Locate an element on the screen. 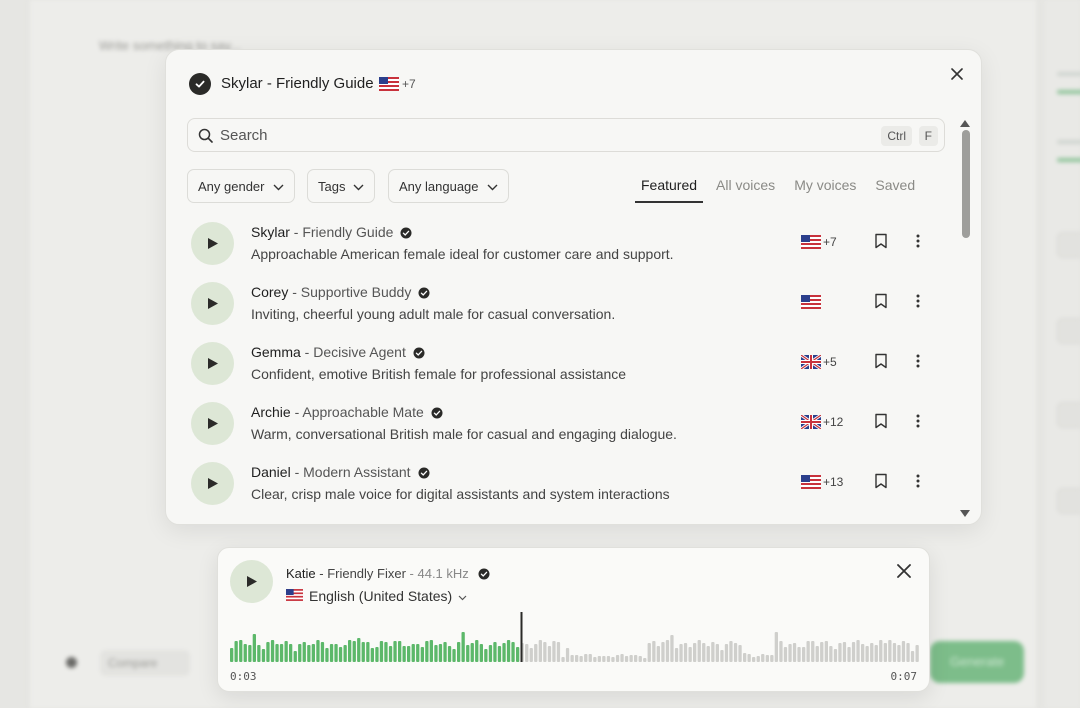 This screenshot has height=708, width=1080. tab-all-voices: All voices is located at coordinates (745, 190).